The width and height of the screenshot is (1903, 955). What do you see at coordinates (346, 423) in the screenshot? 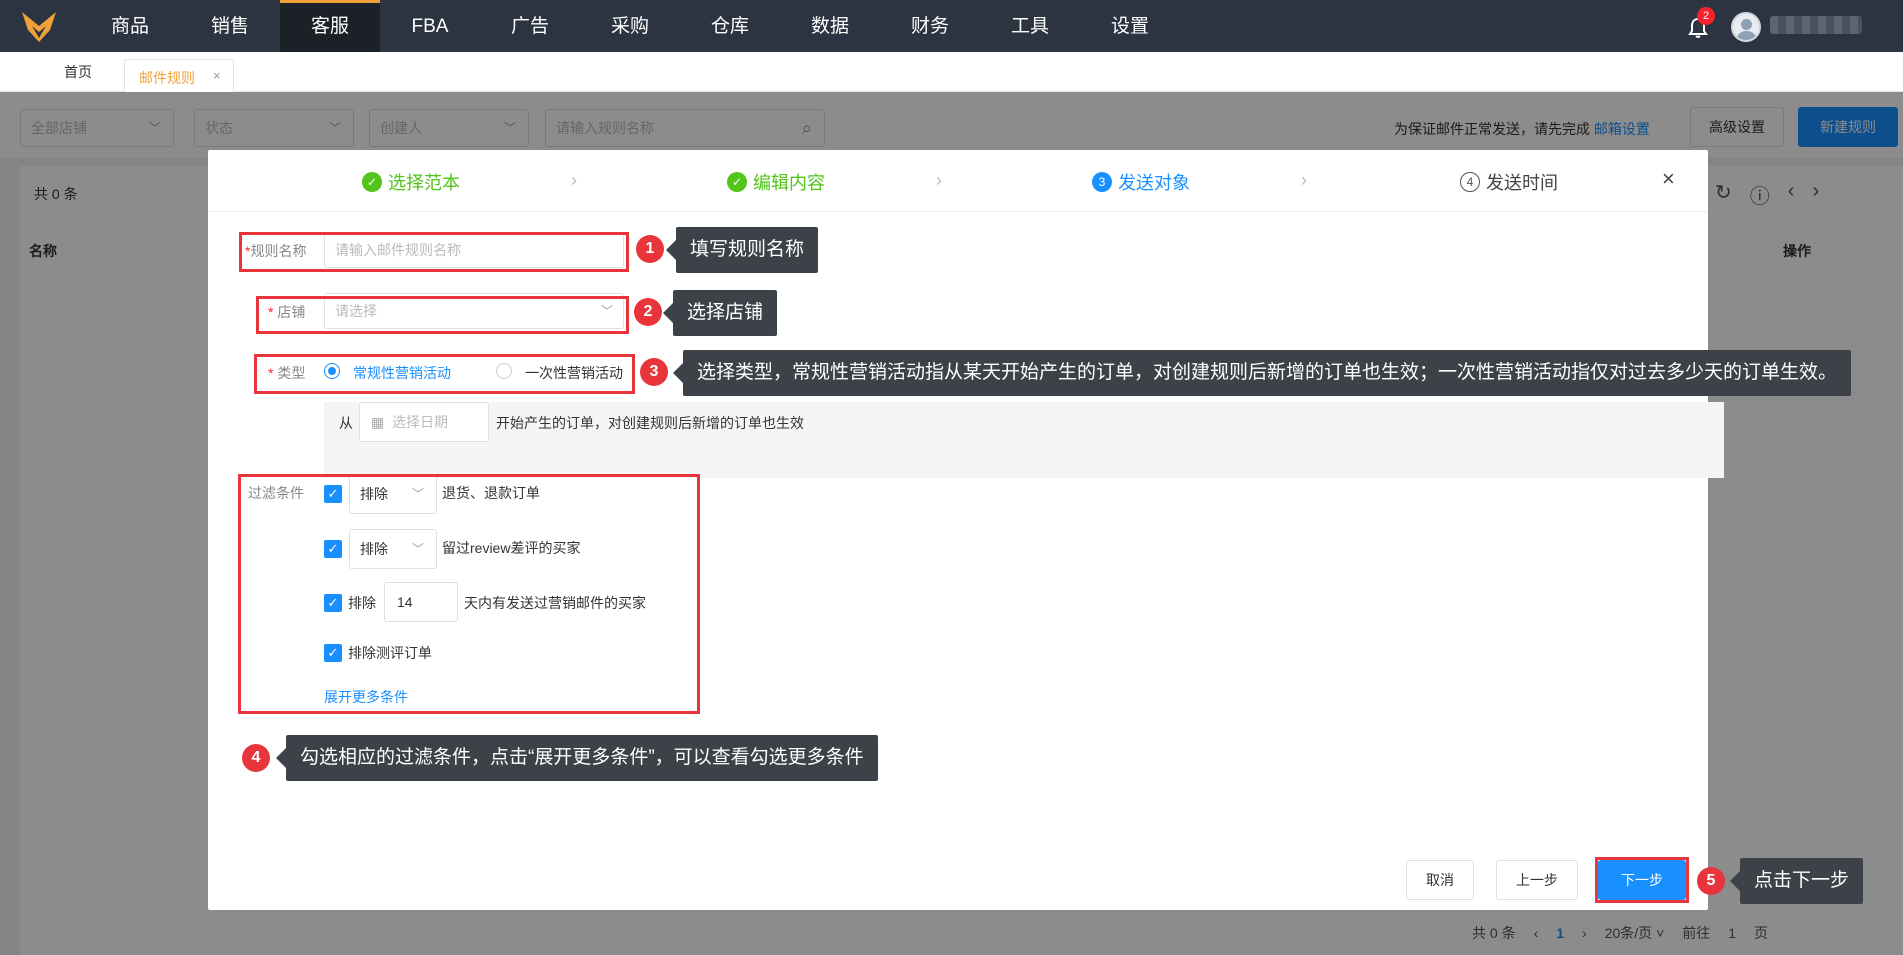
I see `date-prefix: 从` at bounding box center [346, 423].